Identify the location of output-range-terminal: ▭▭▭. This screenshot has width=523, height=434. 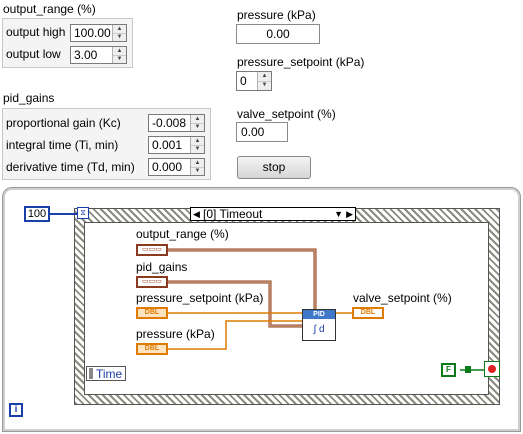
(152, 250).